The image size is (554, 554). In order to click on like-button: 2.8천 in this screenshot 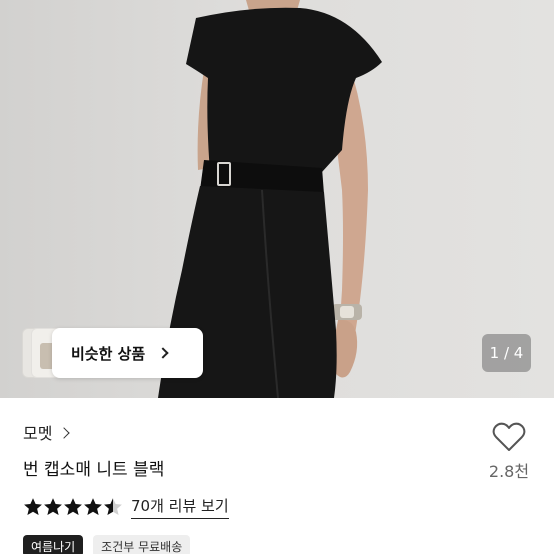, I will do `click(509, 457)`.